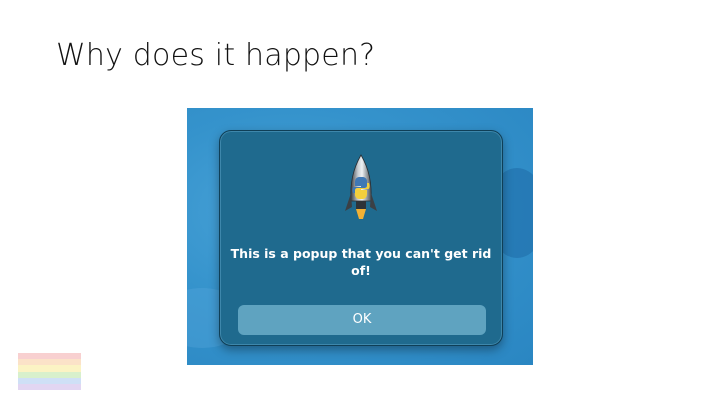  Describe the element at coordinates (216, 55) in the screenshot. I see `slide-title: Why does it happen?` at that location.